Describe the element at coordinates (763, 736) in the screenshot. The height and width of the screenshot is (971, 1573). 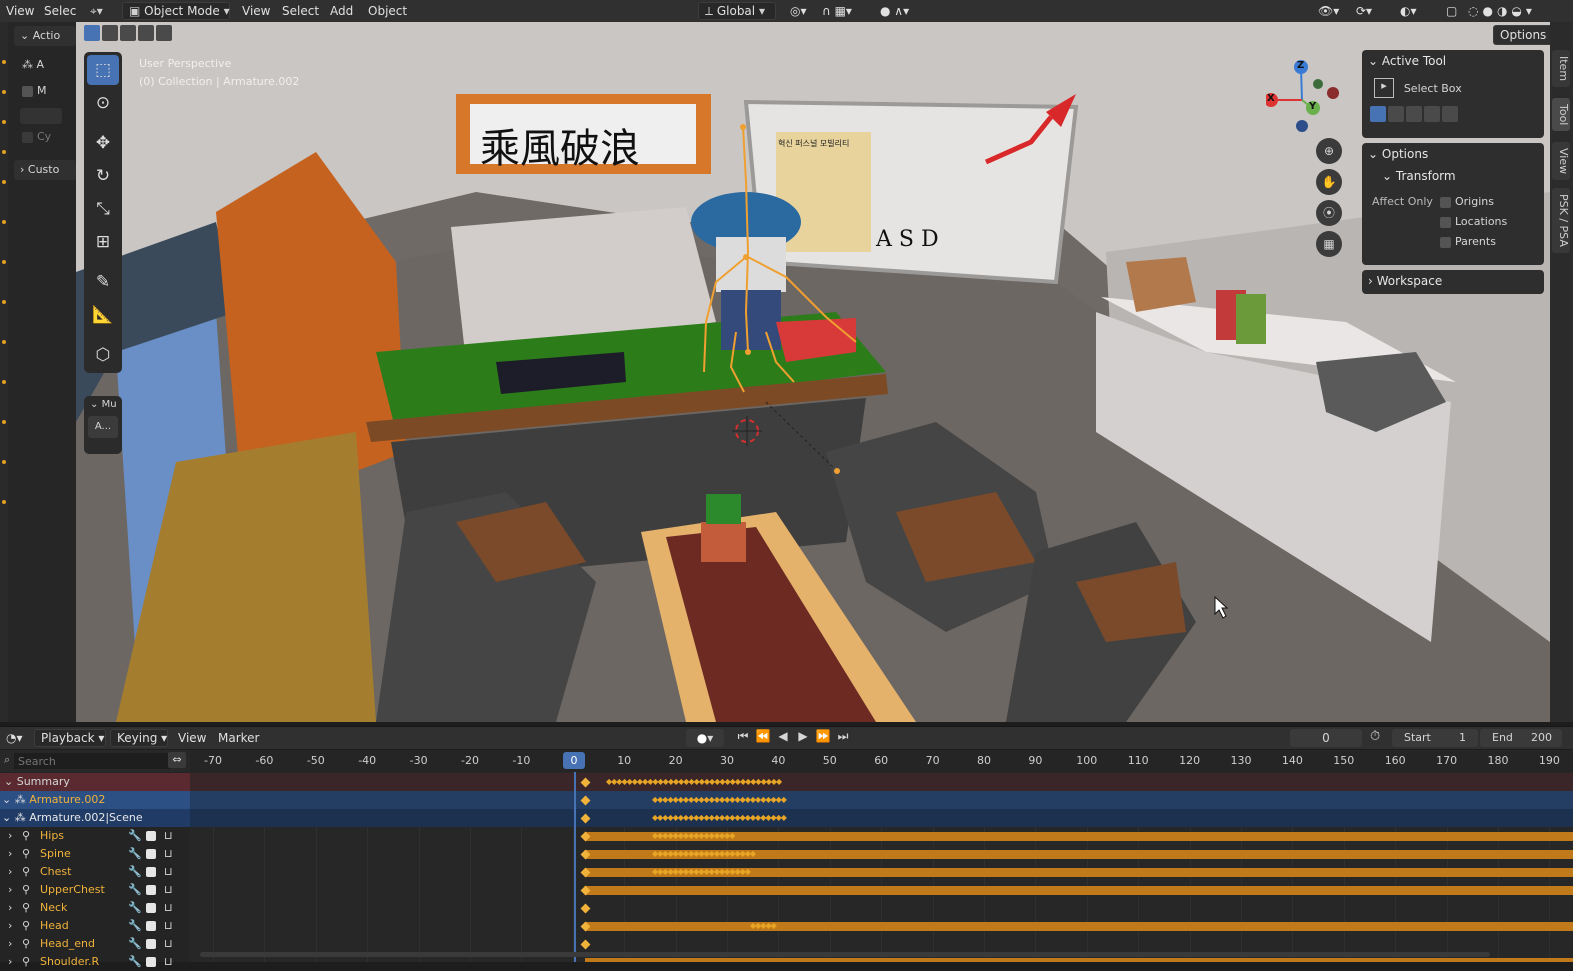
I see `jump-prev-keyframe-icon: ⏪` at that location.